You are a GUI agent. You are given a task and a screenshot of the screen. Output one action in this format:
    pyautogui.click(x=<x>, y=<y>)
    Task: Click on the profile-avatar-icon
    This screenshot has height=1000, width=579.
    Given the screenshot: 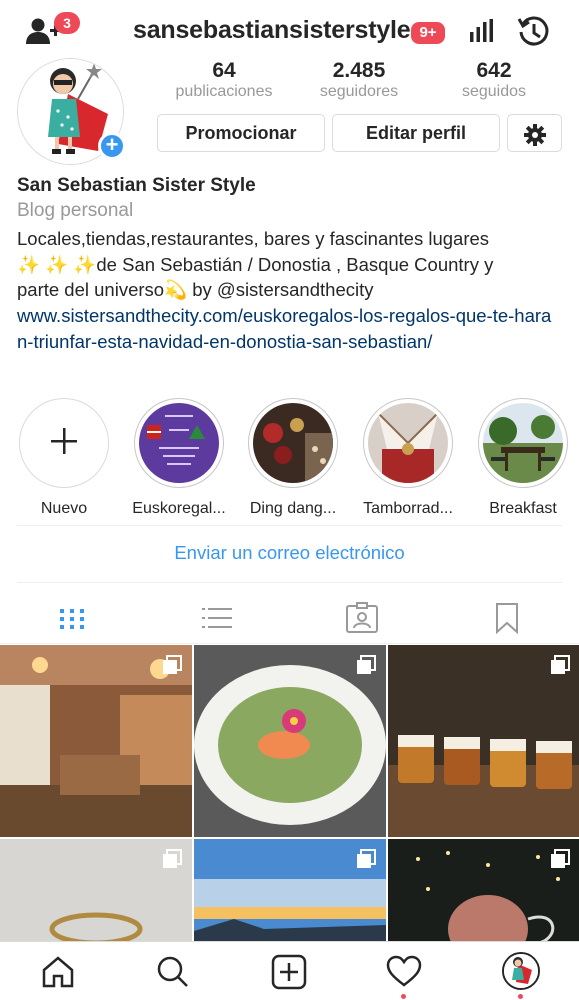 What is the action you would take?
    pyautogui.click(x=521, y=971)
    